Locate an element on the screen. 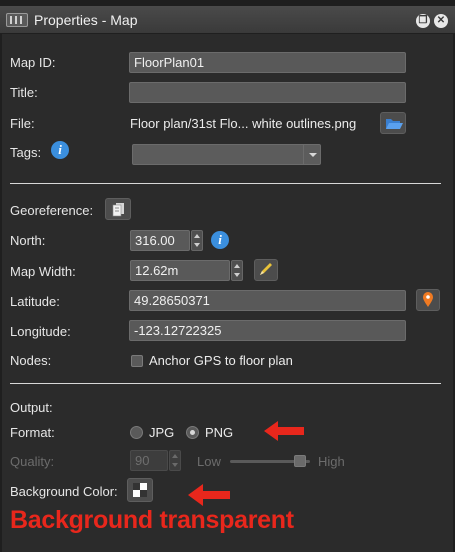  format-png-radio is located at coordinates (192, 432).